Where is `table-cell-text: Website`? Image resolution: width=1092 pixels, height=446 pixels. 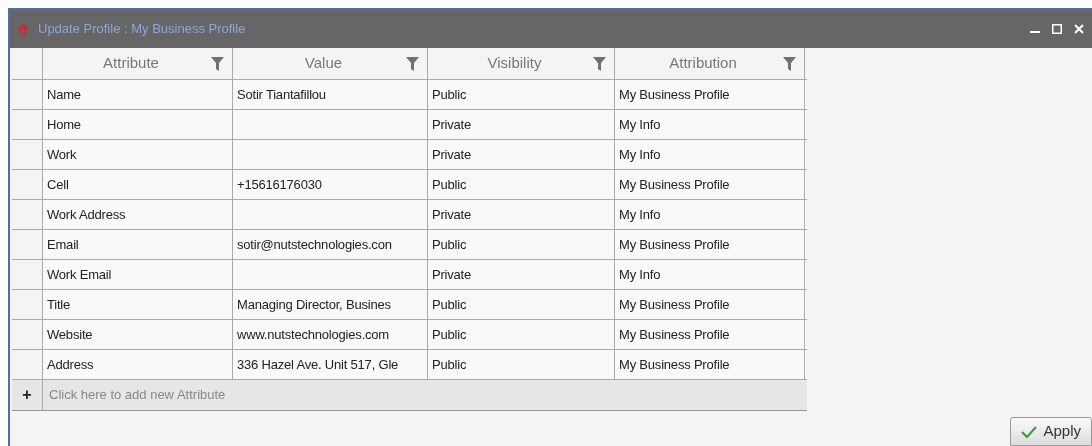 table-cell-text: Website is located at coordinates (70, 334).